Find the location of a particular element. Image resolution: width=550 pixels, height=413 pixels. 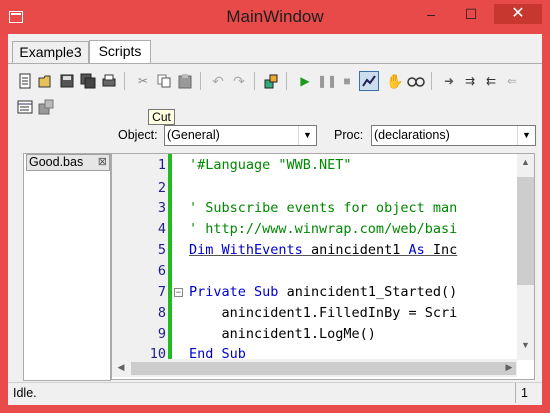

vertical-scroll-thumb is located at coordinates (525, 231).